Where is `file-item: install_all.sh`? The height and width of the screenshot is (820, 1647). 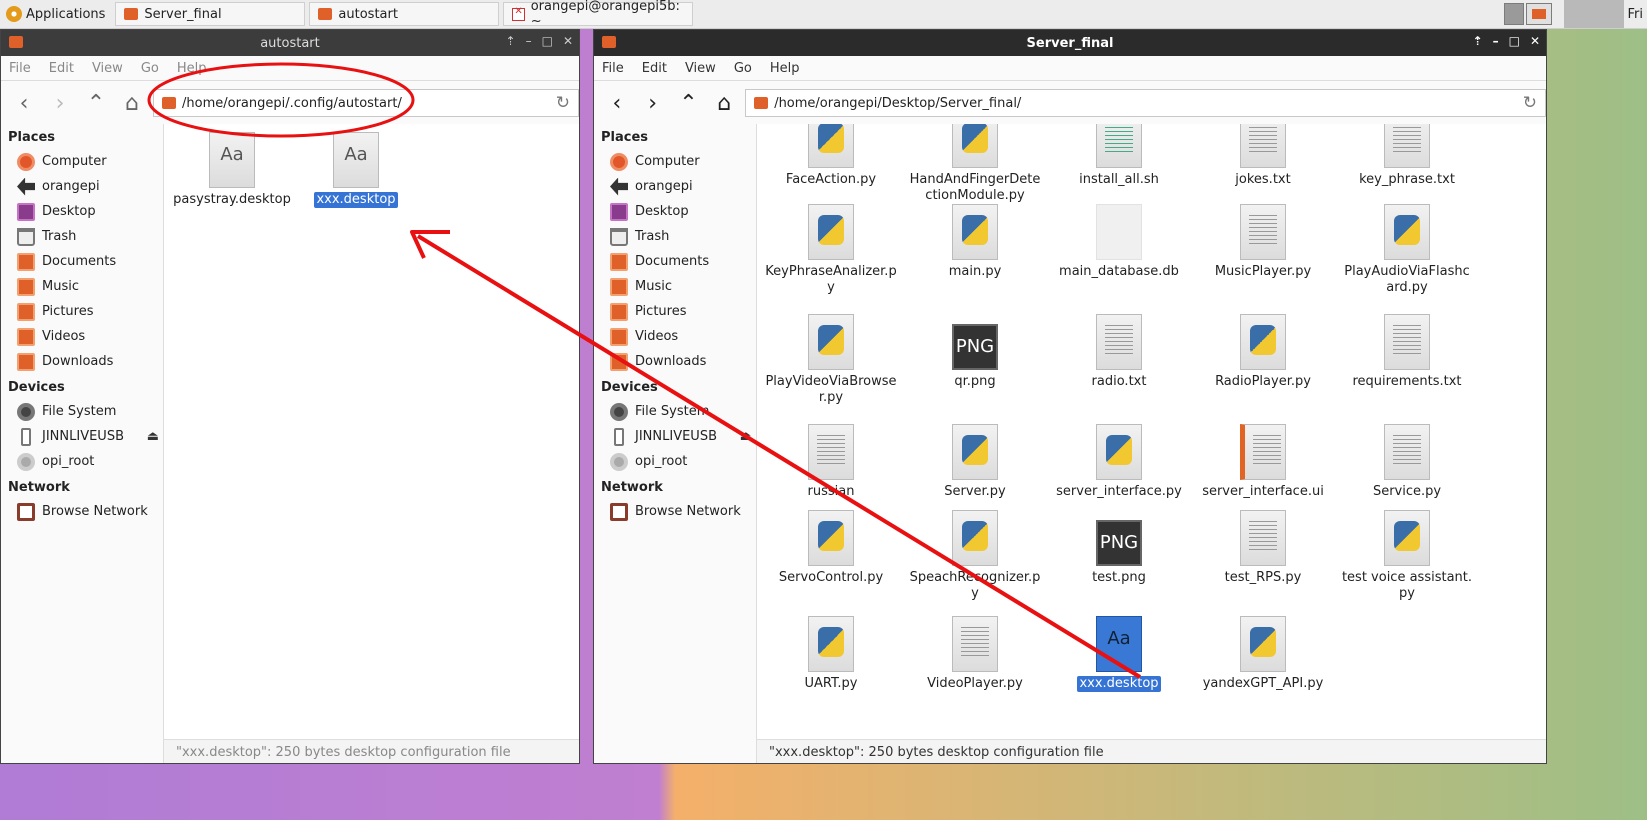
file-item: install_all.sh is located at coordinates (1119, 156).